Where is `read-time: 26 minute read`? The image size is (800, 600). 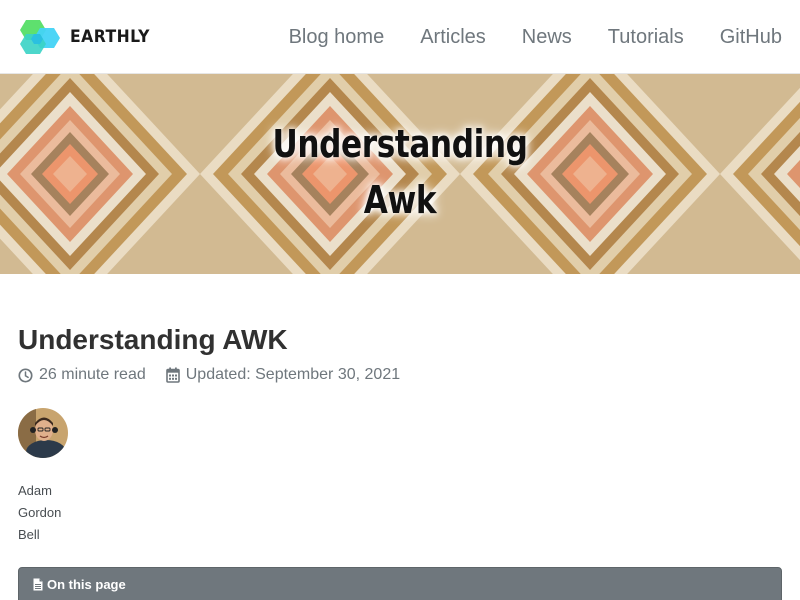 read-time: 26 minute read is located at coordinates (82, 375).